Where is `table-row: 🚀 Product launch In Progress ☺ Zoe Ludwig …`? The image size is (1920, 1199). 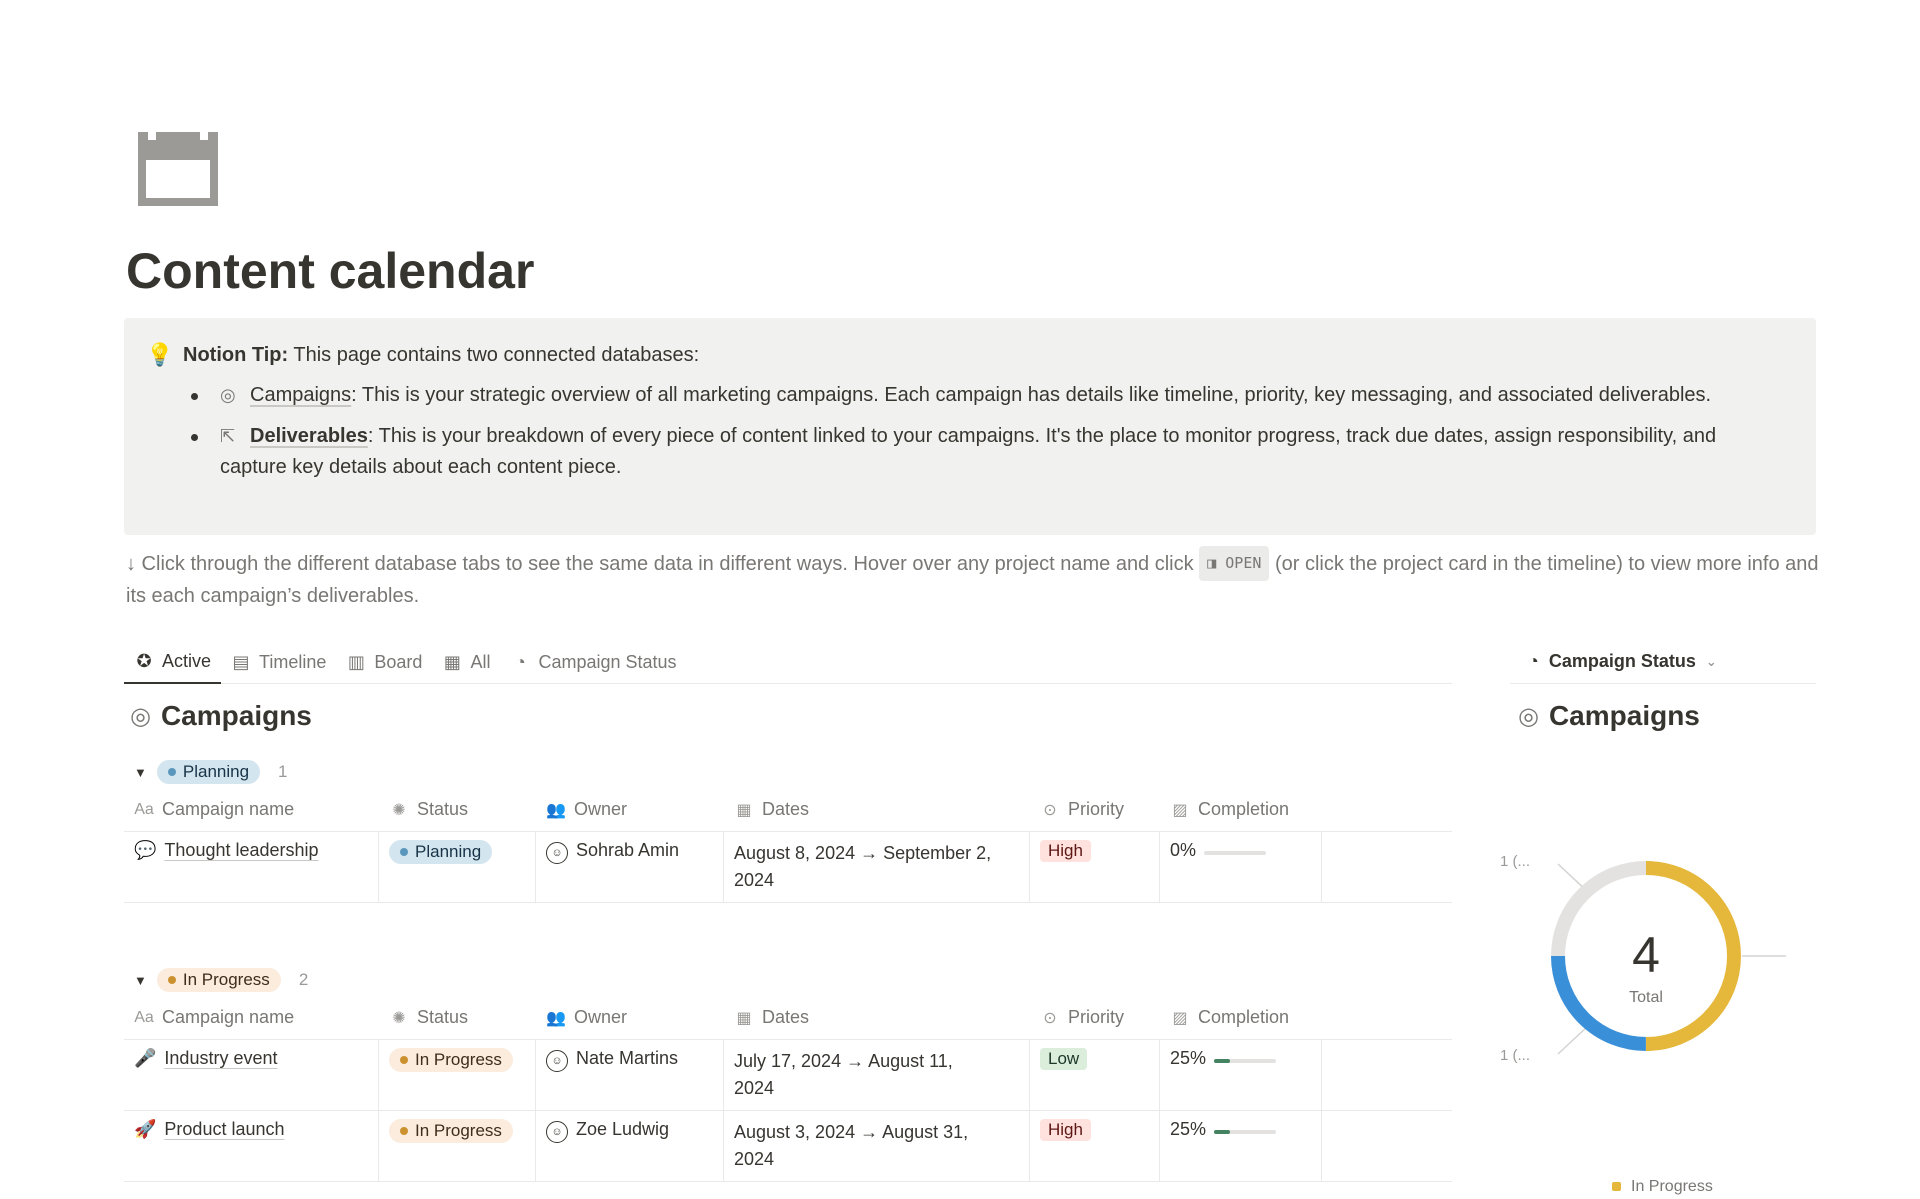 table-row: 🚀 Product launch In Progress ☺ Zoe Ludwig … is located at coordinates (788, 1146).